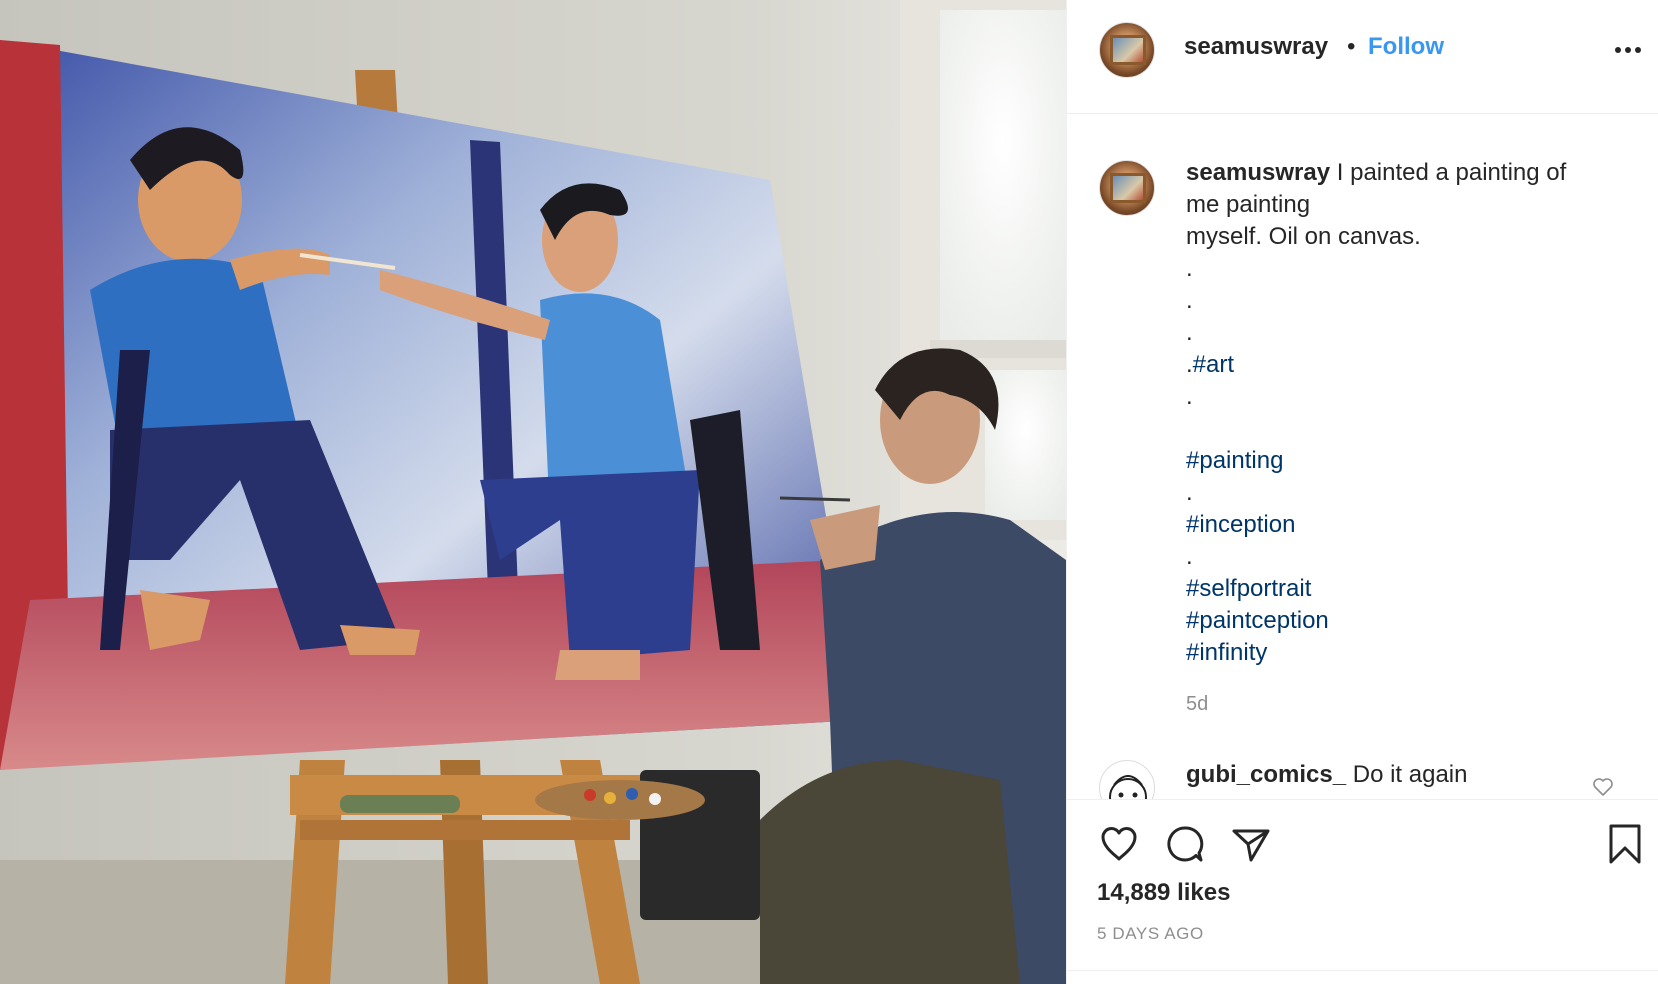 The height and width of the screenshot is (984, 1658). Describe the element at coordinates (1189, 268) in the screenshot. I see `caption-line-4: .` at that location.